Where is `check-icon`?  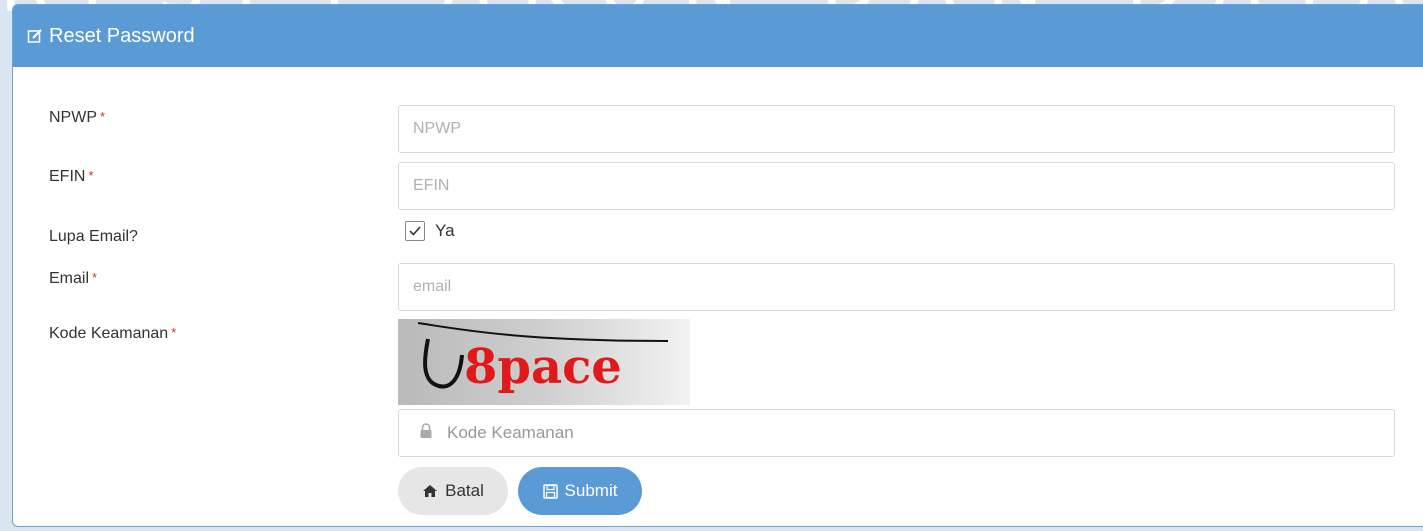 check-icon is located at coordinates (415, 231).